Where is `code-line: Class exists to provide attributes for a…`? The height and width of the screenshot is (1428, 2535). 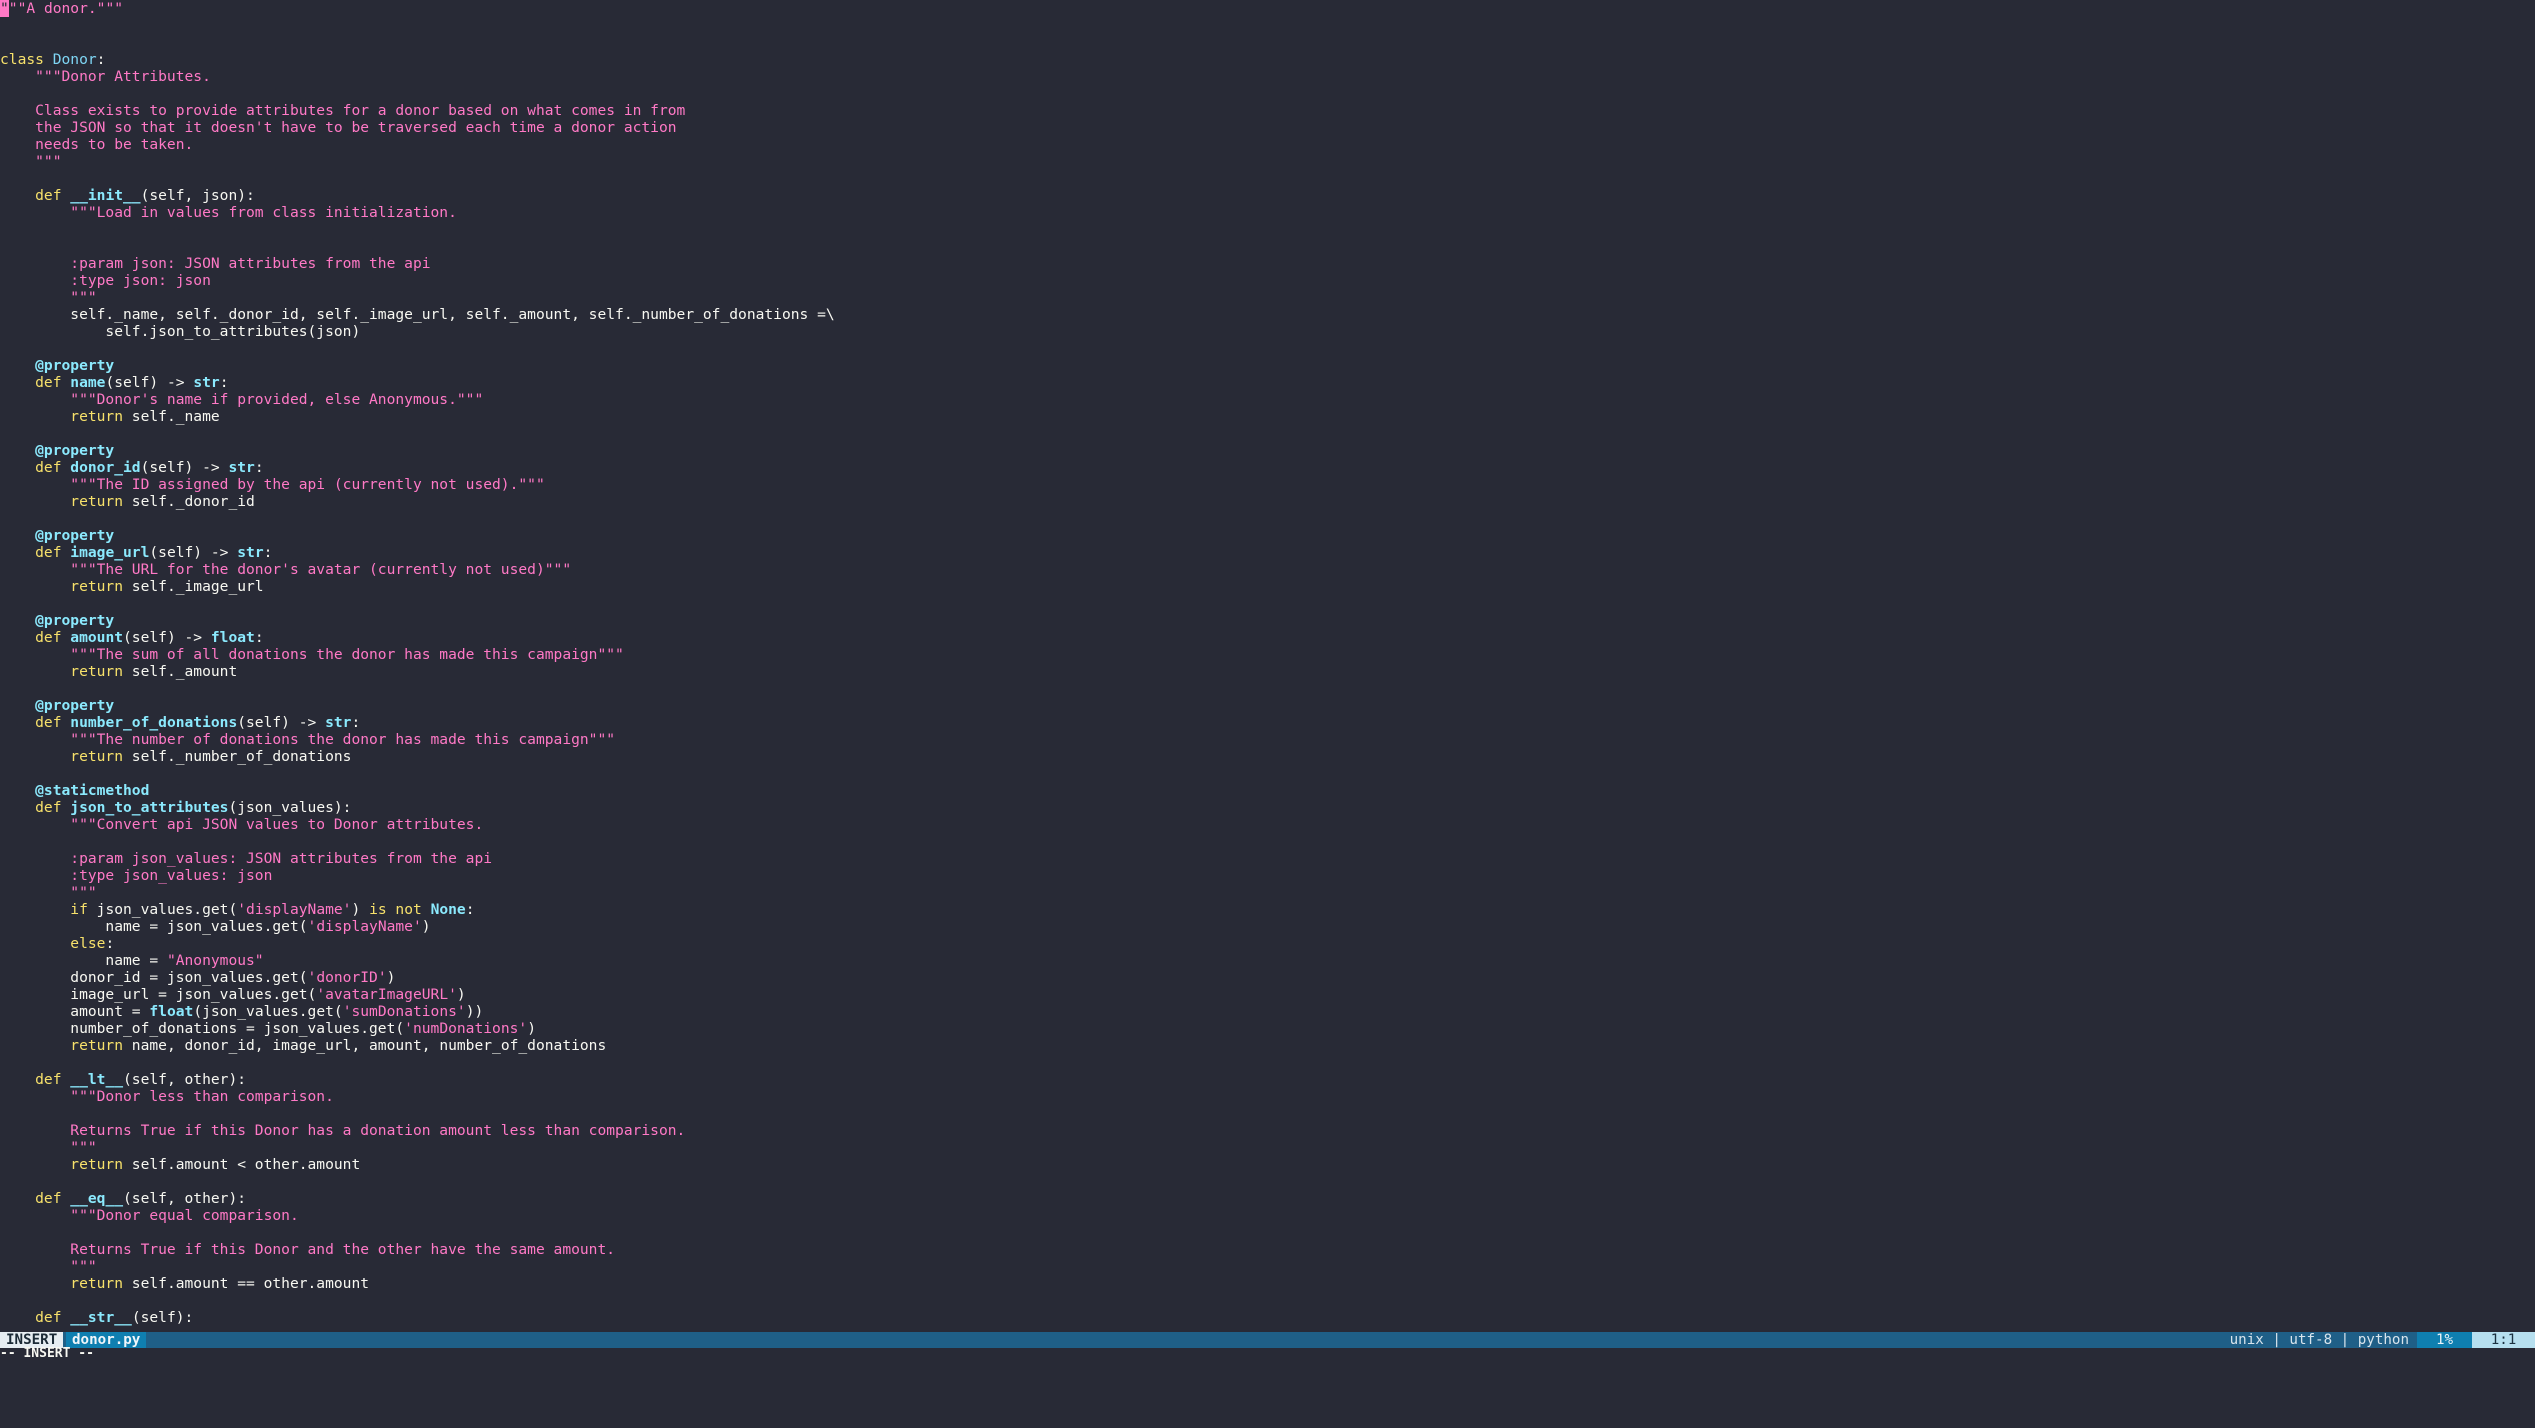 code-line: Class exists to provide attributes for a… is located at coordinates (1267, 110).